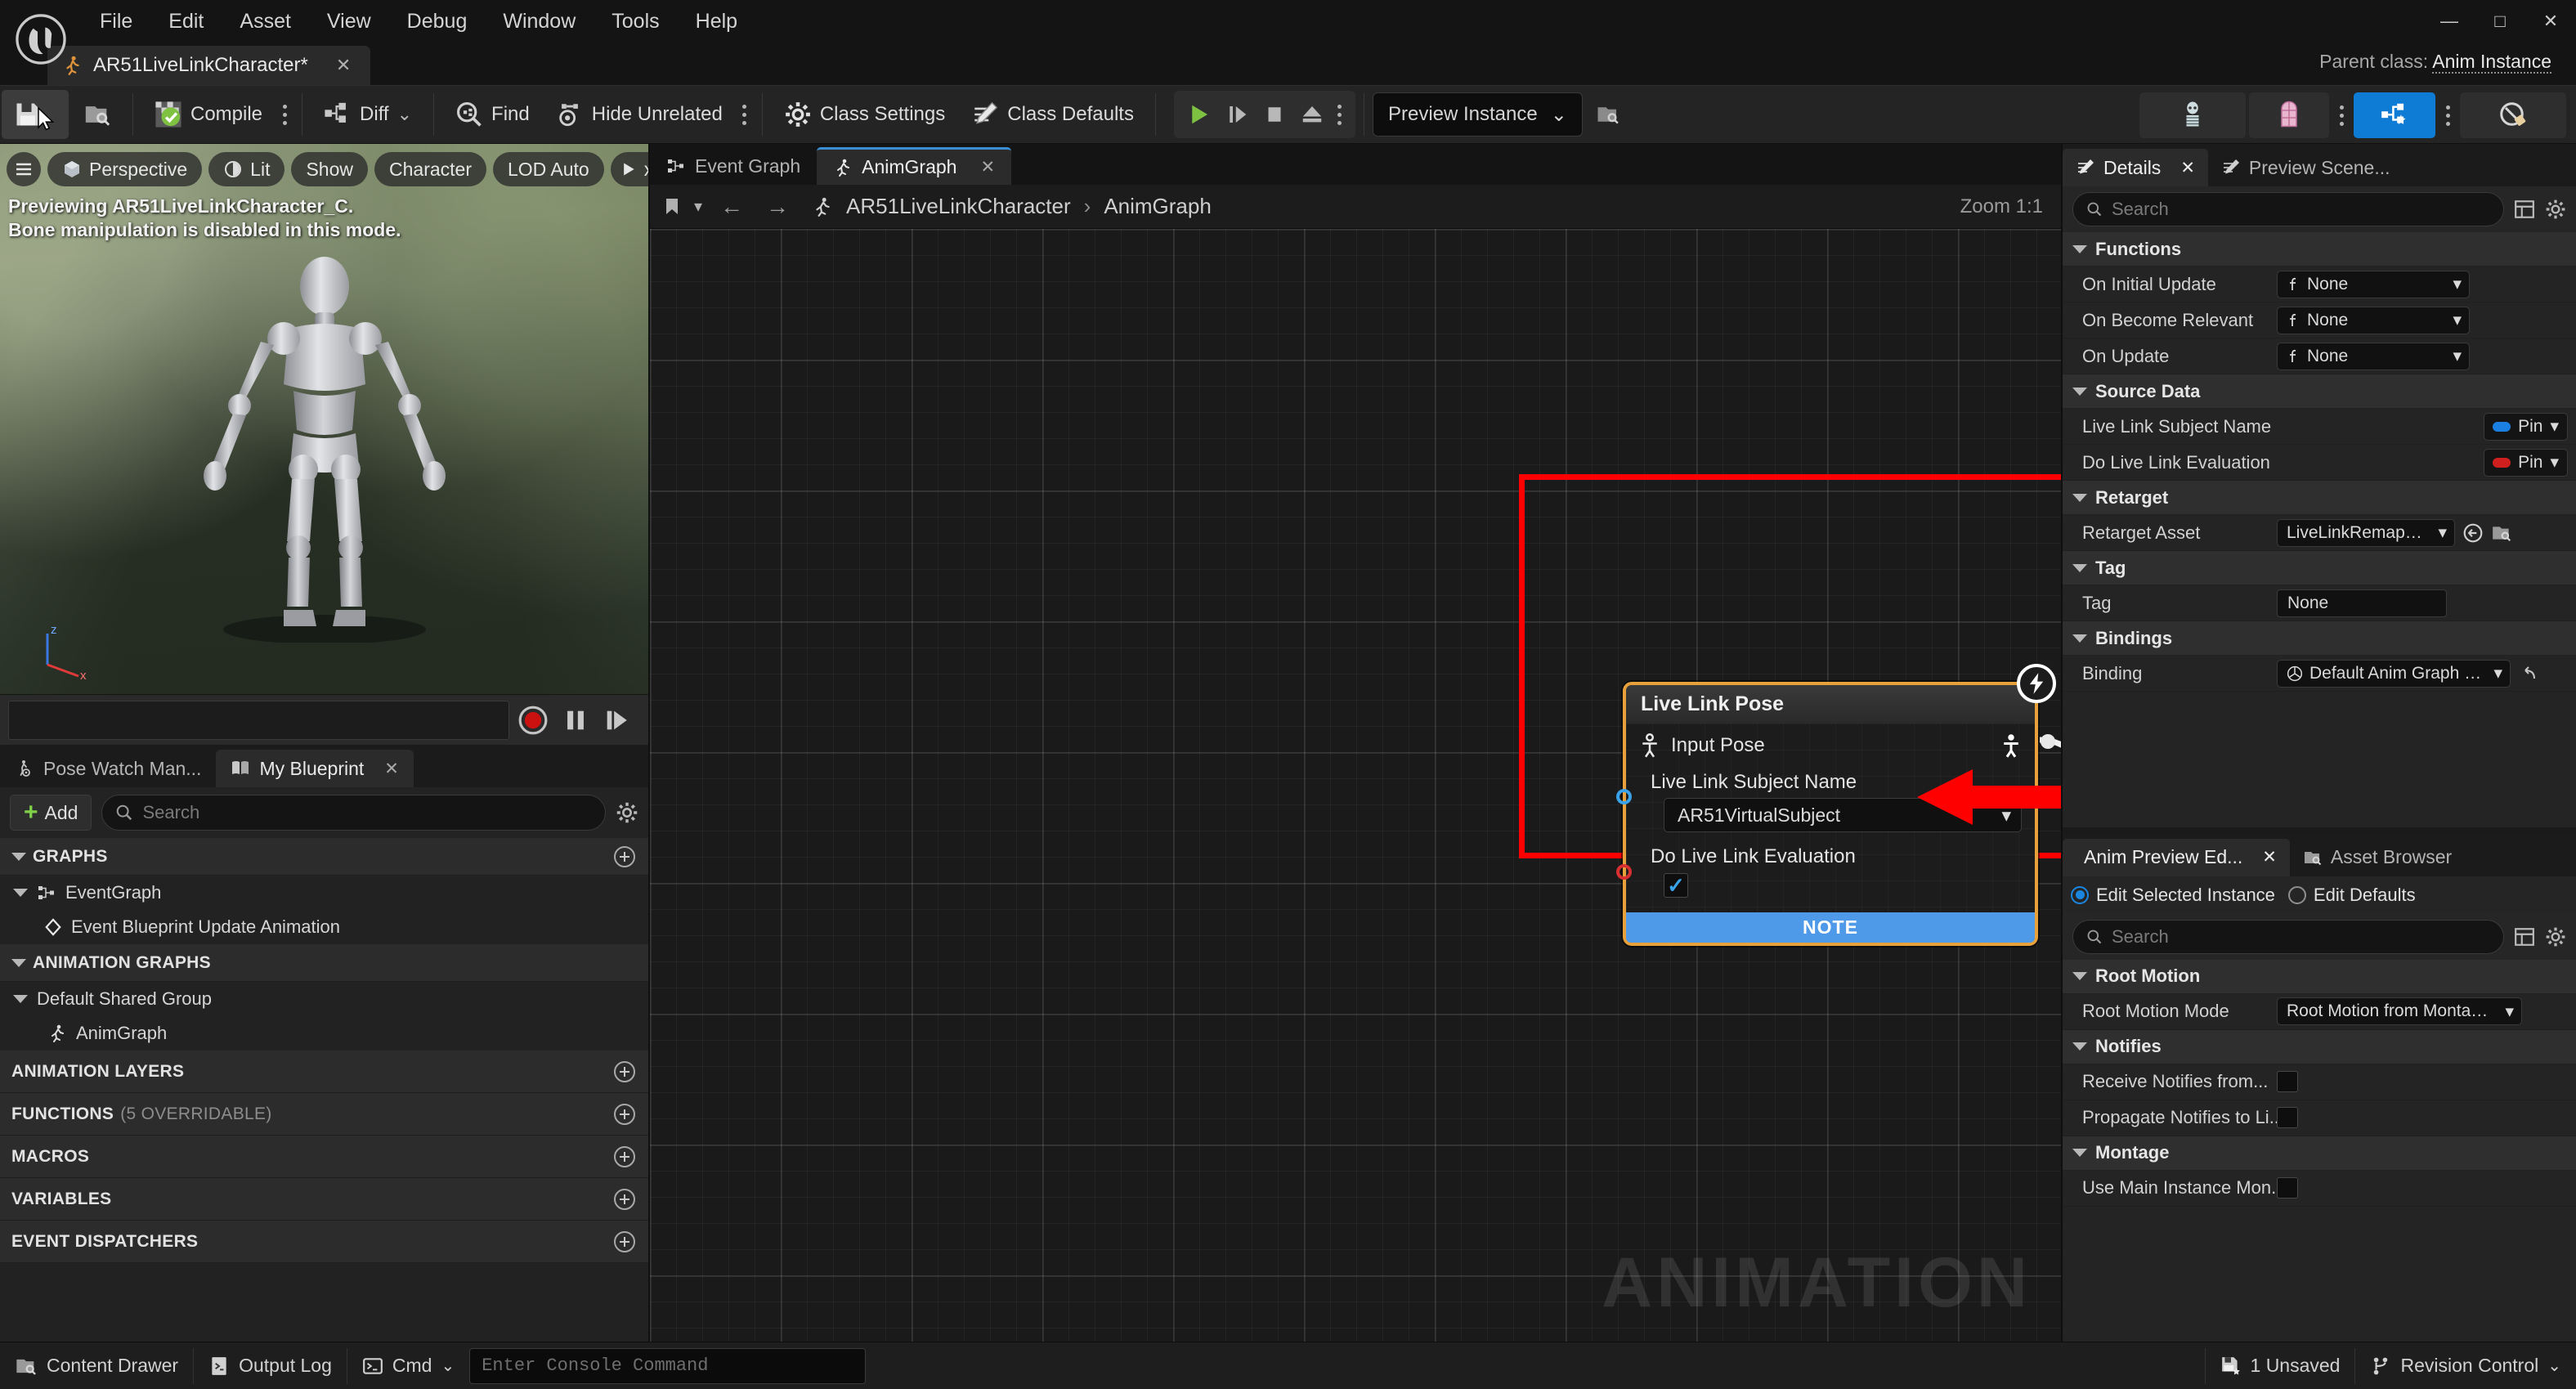 The image size is (2576, 1389). I want to click on tab-anim-preview-editor: Anim Preview Ed... ✕, so click(2176, 857).